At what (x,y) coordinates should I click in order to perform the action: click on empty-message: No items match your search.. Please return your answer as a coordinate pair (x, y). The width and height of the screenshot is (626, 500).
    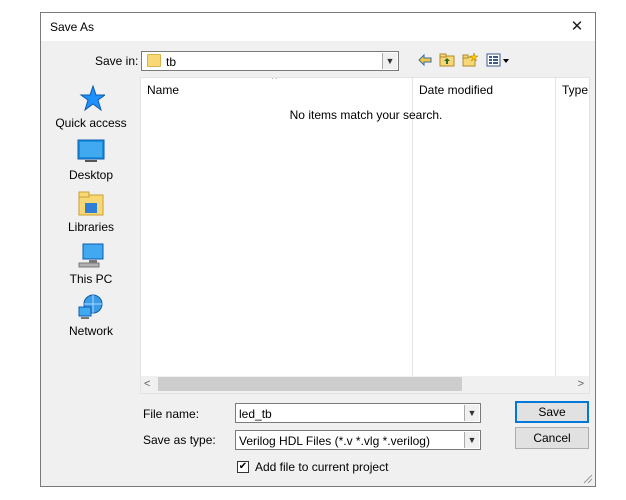
    Looking at the image, I should click on (366, 115).